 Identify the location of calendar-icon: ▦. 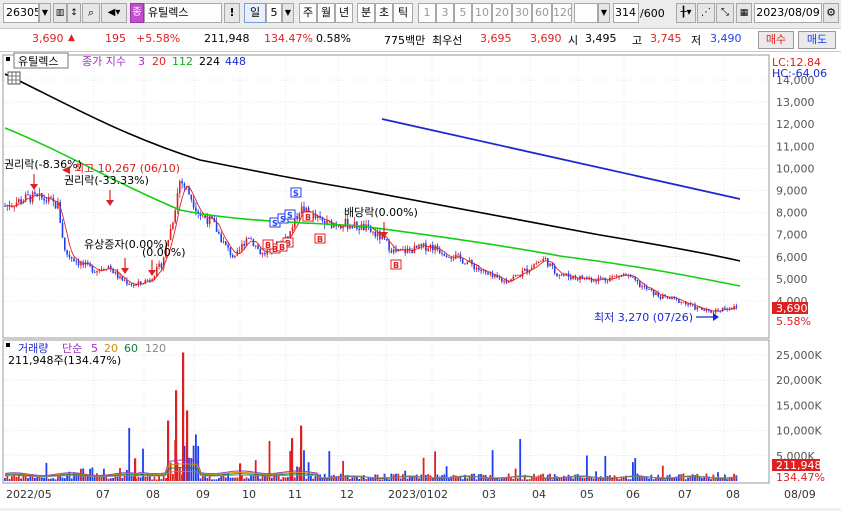
(744, 13).